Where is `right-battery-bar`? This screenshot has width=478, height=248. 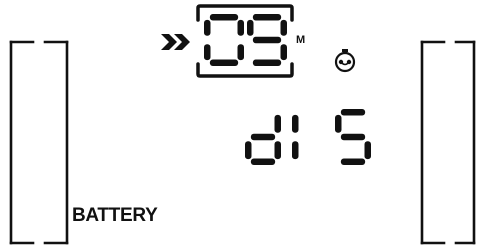 right-battery-bar is located at coordinates (448, 142).